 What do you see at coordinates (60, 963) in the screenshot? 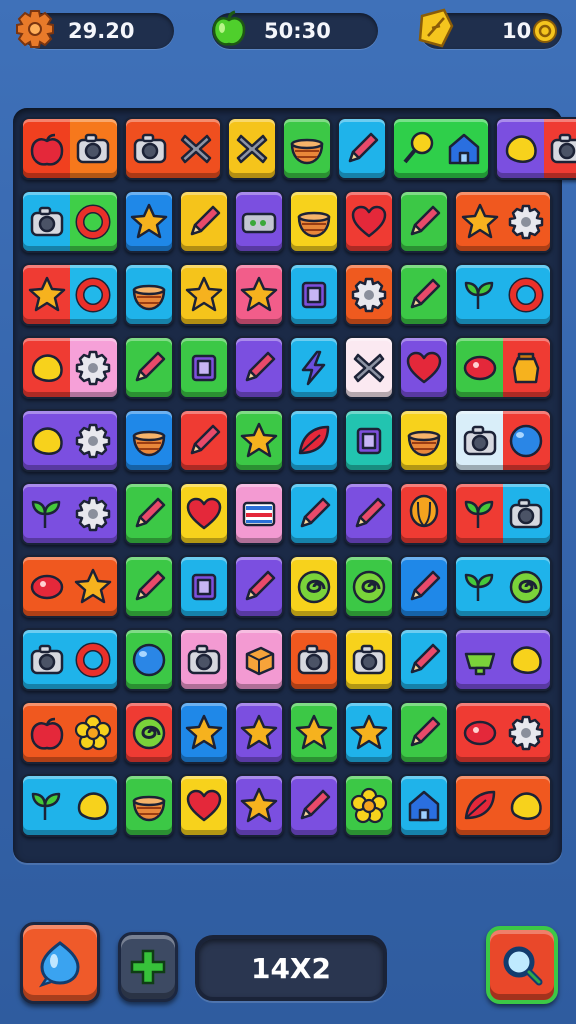
I see `hint-button` at bounding box center [60, 963].